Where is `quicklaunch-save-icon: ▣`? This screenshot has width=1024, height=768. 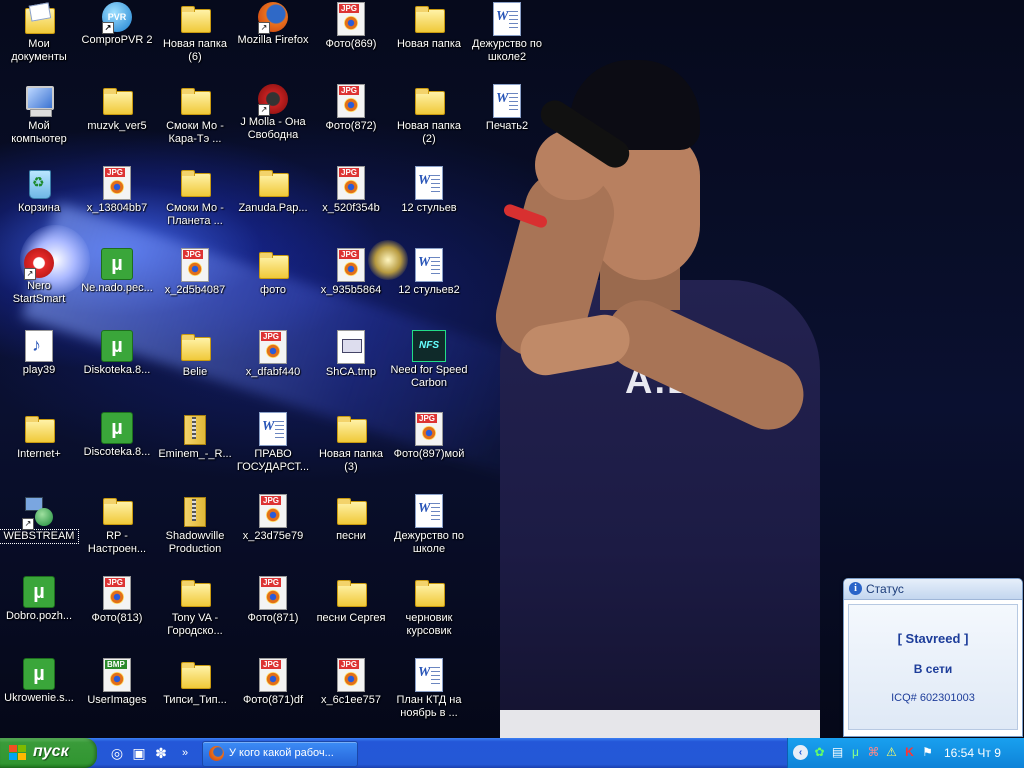
quicklaunch-save-icon: ▣ is located at coordinates (139, 753).